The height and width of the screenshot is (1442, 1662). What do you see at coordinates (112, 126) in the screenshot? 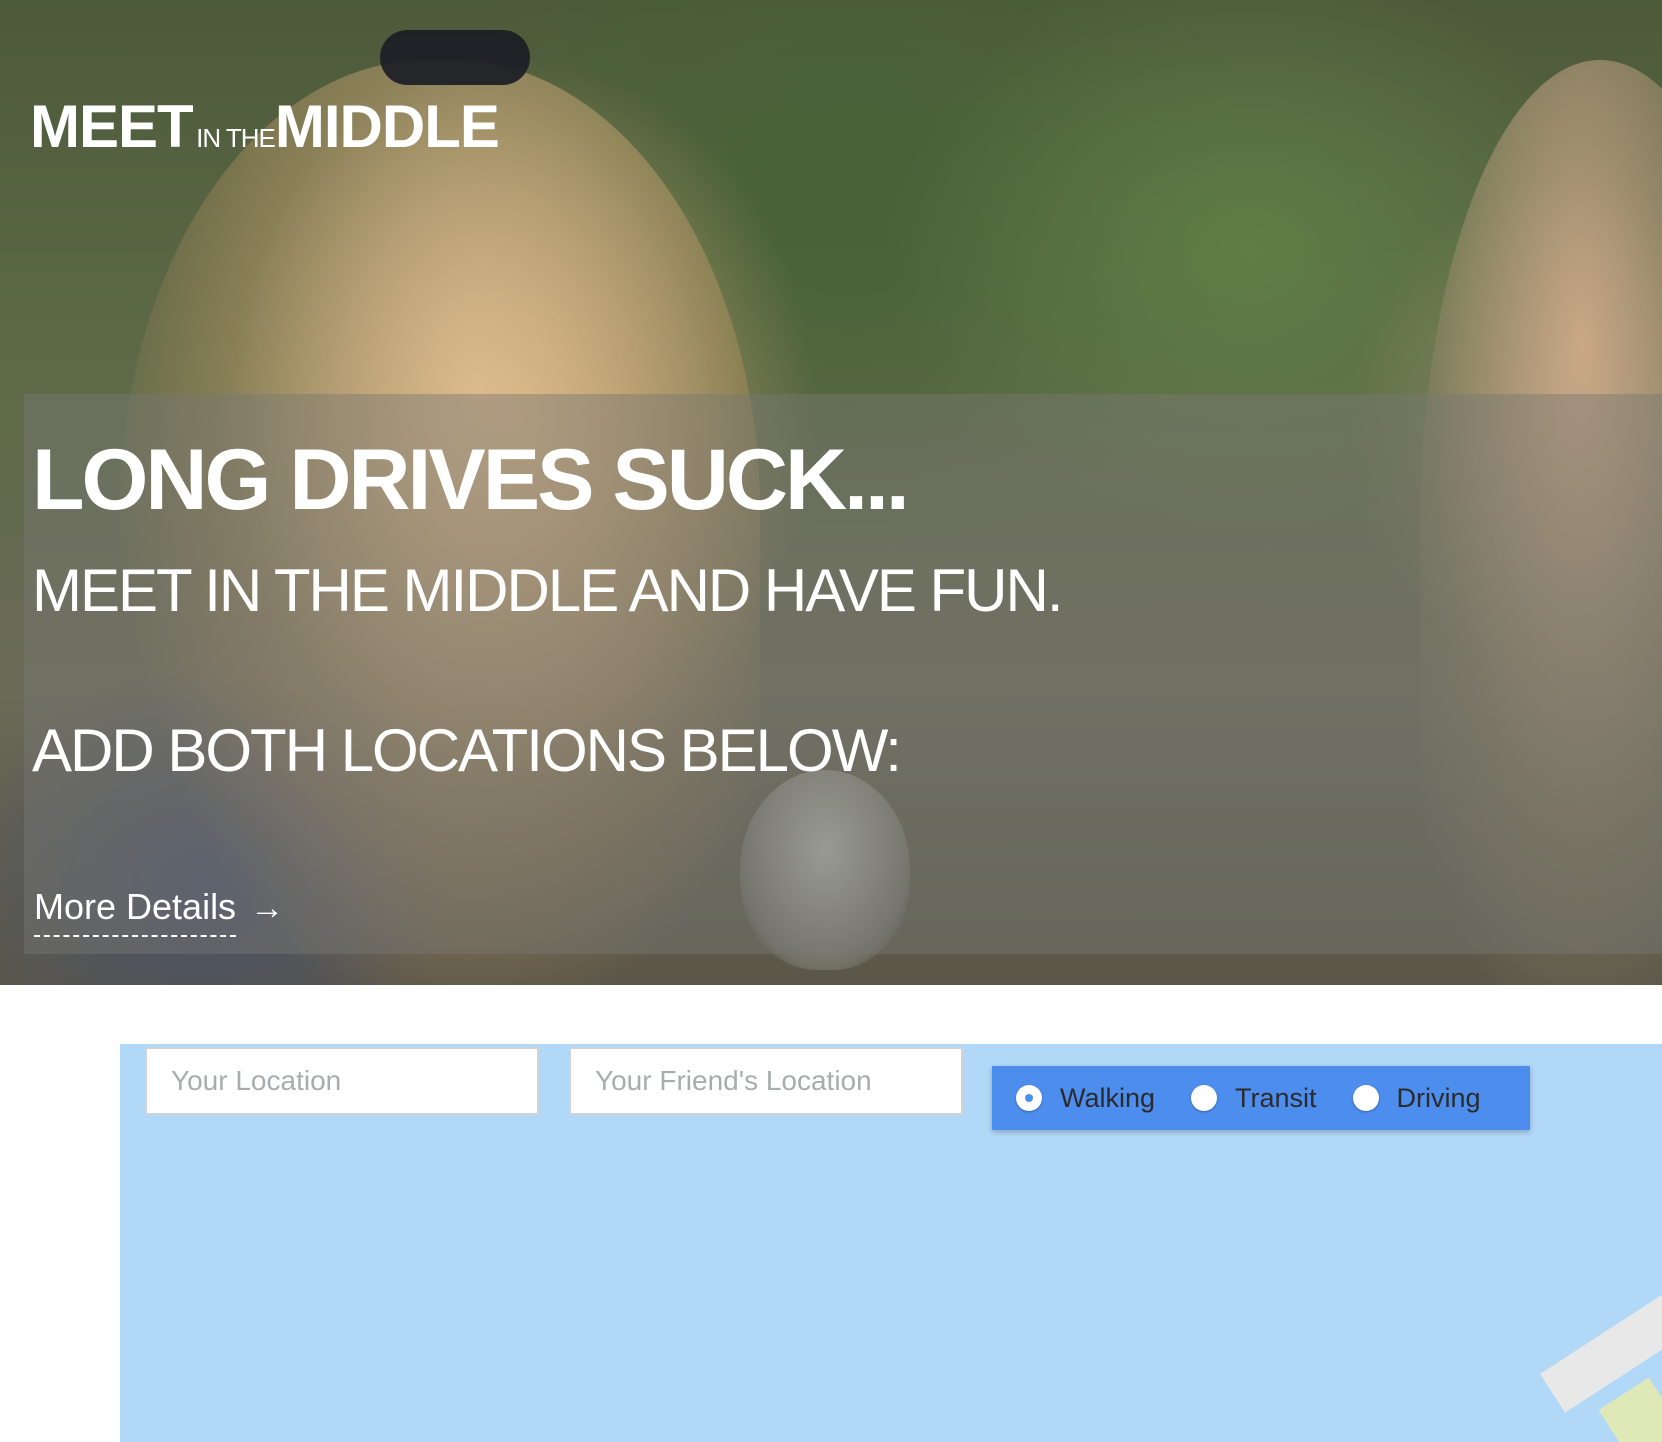
I see `logo-meet: MEET` at bounding box center [112, 126].